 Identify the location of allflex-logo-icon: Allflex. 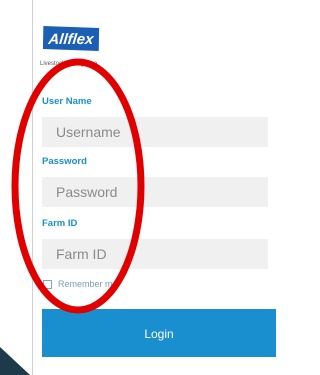
(70, 39).